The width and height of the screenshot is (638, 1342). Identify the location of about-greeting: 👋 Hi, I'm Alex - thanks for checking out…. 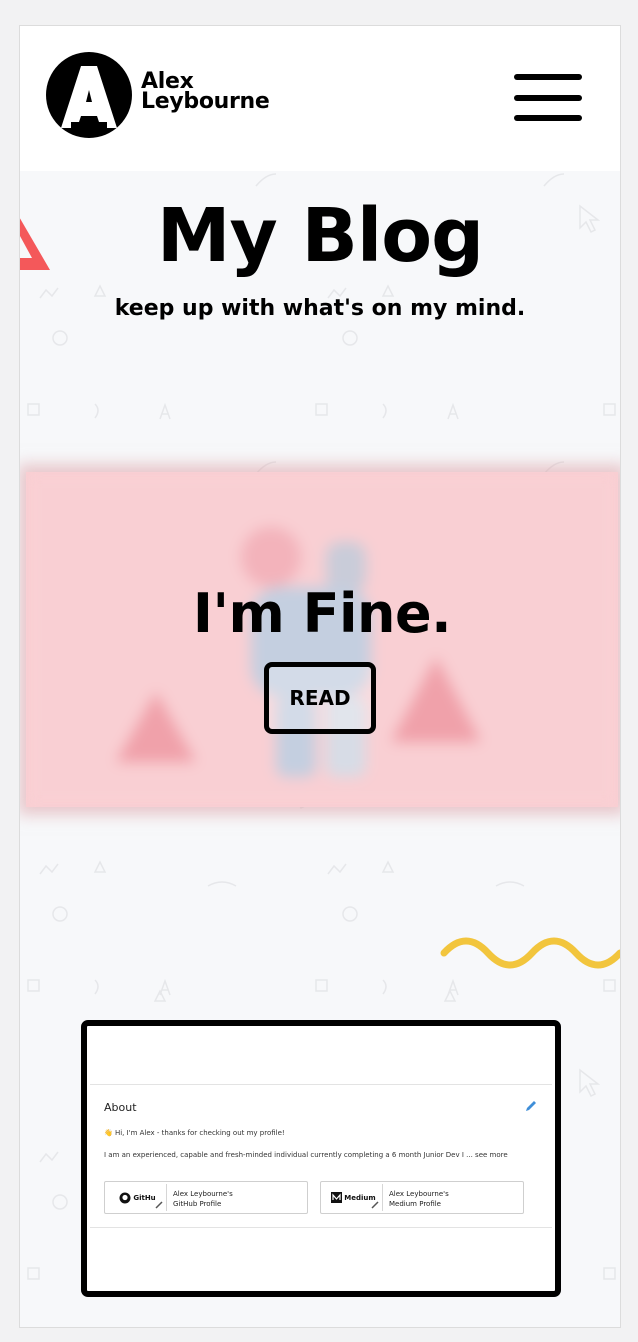
(194, 1133).